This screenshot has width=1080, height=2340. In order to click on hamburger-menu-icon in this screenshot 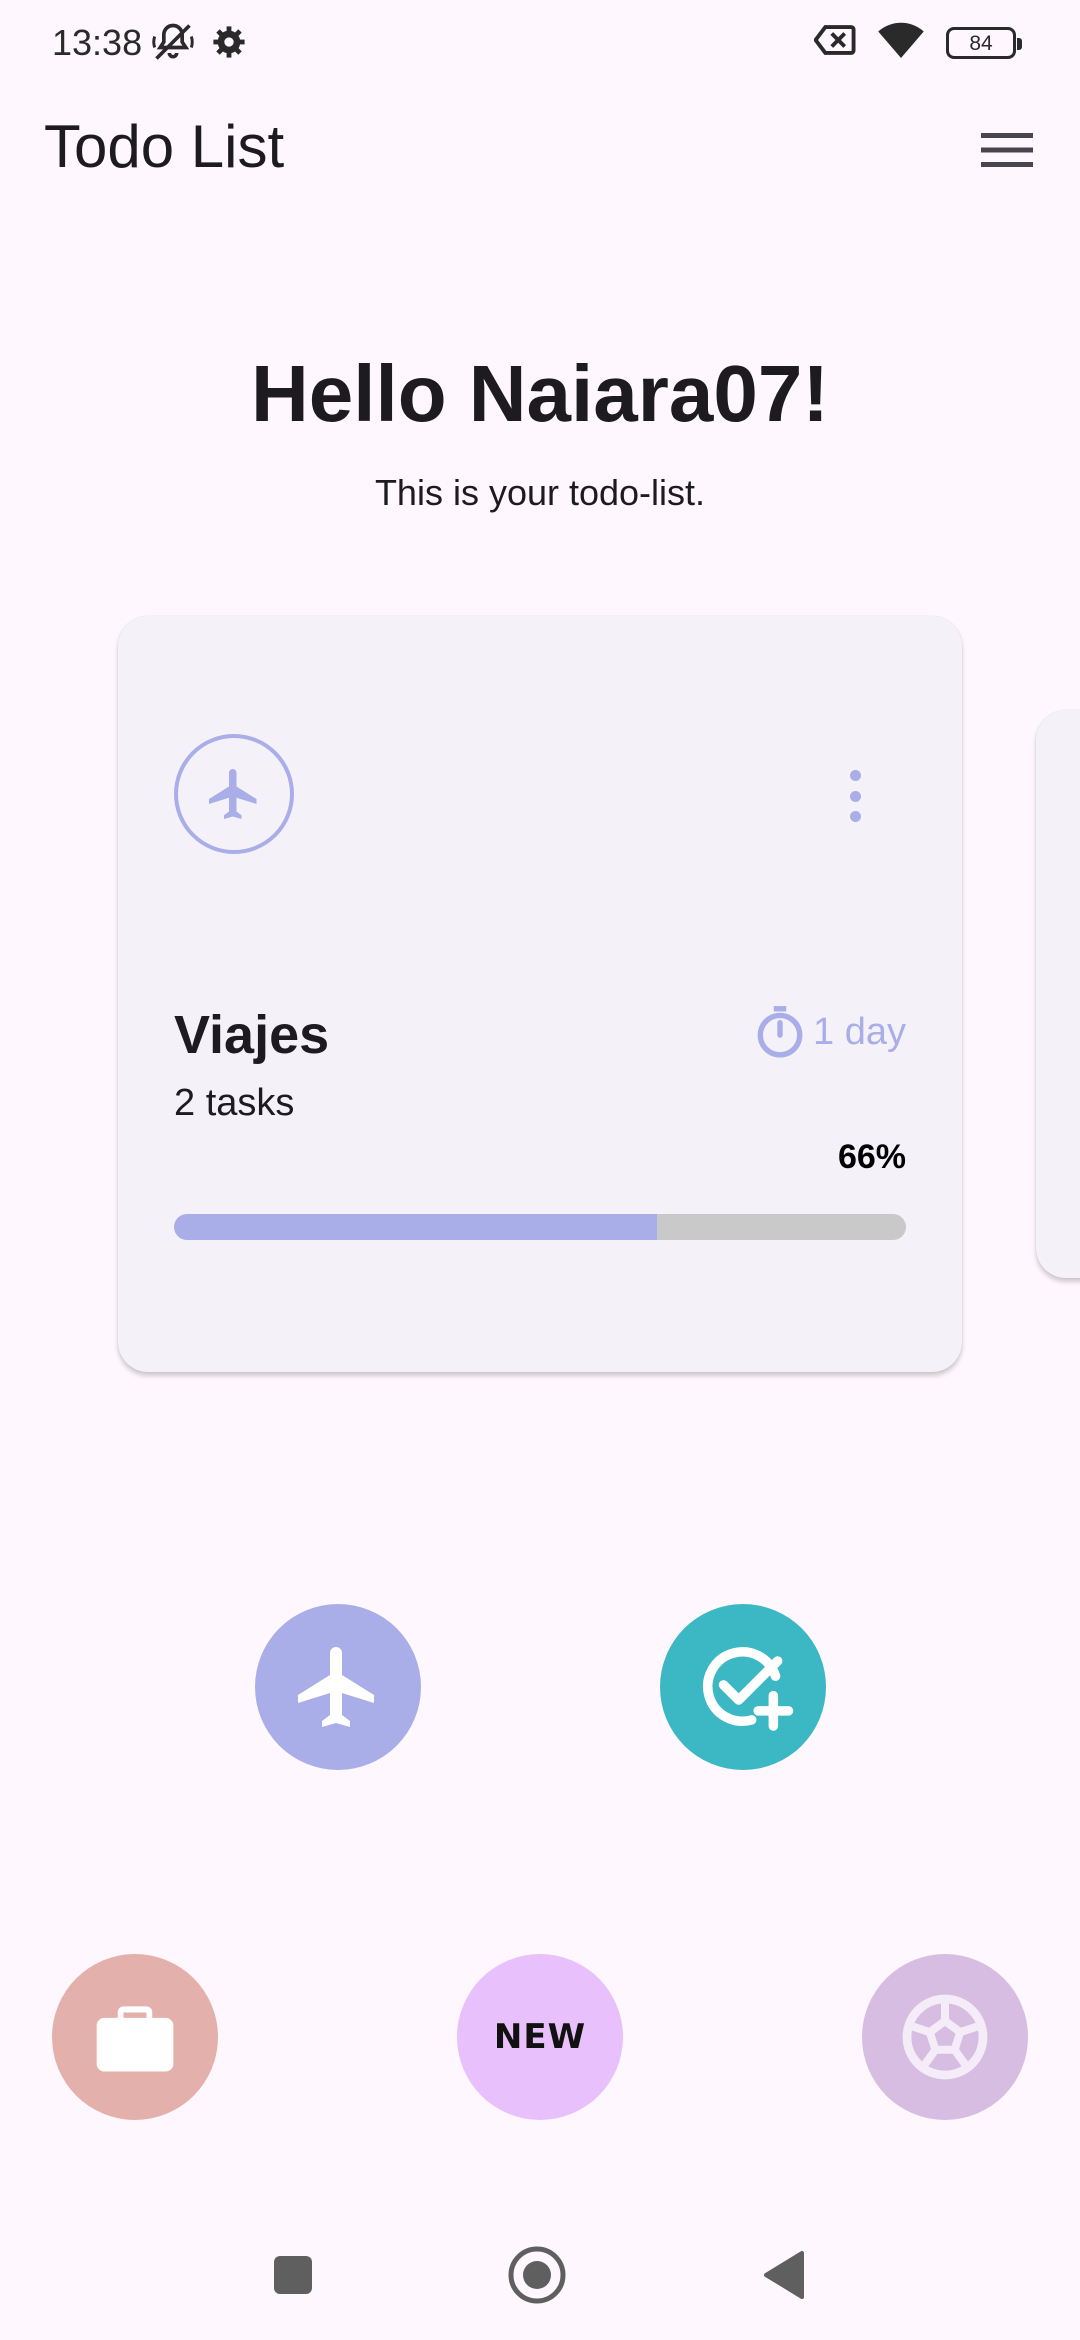, I will do `click(1007, 150)`.